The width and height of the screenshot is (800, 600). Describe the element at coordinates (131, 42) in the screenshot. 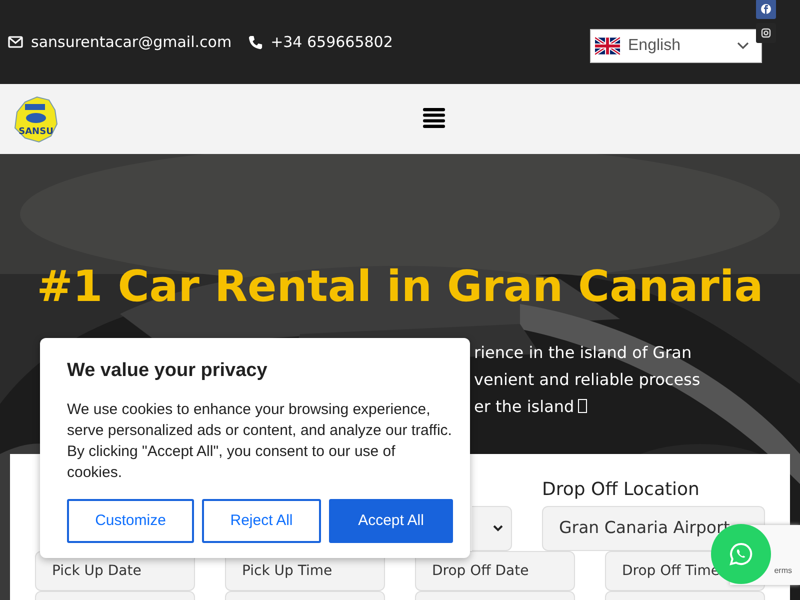

I see `email-link: sansurentacar@gmail.com` at that location.